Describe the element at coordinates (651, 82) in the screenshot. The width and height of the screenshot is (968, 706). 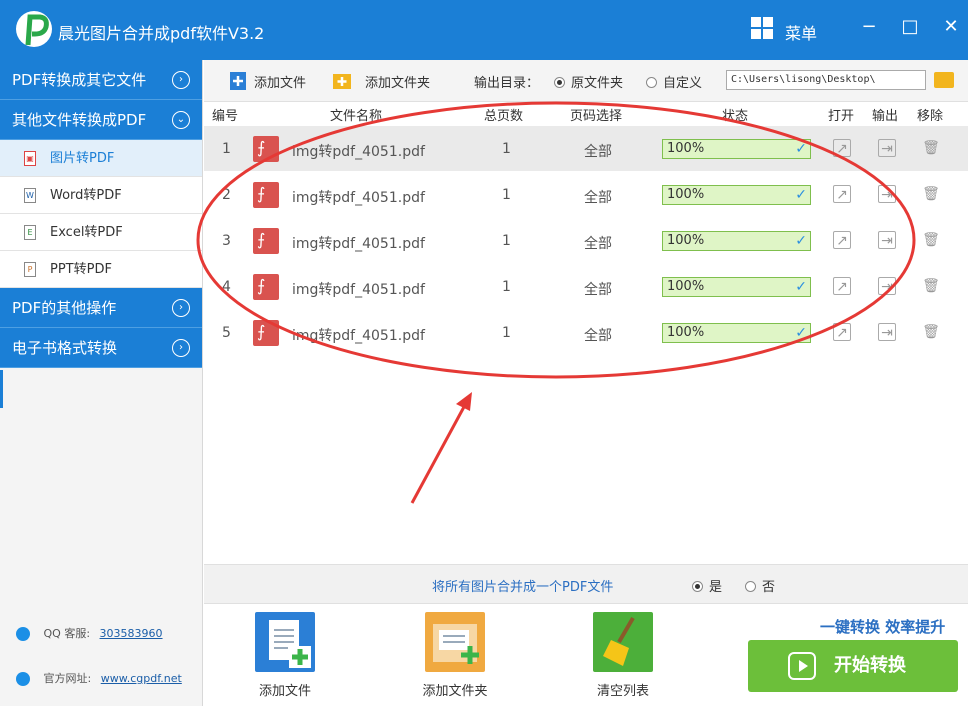
I see `radio-icon` at that location.